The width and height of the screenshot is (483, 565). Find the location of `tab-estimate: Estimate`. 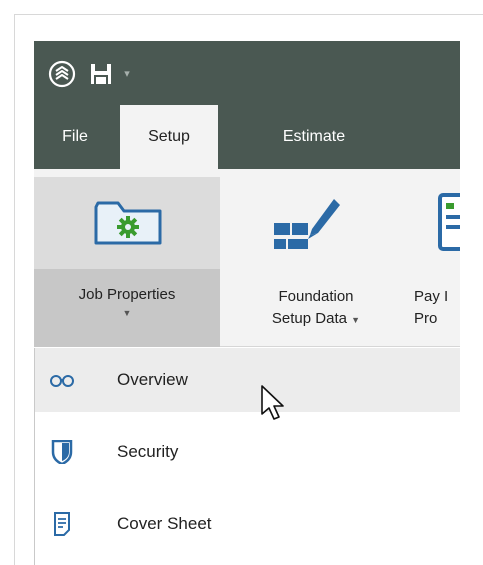

tab-estimate: Estimate is located at coordinates (314, 137).